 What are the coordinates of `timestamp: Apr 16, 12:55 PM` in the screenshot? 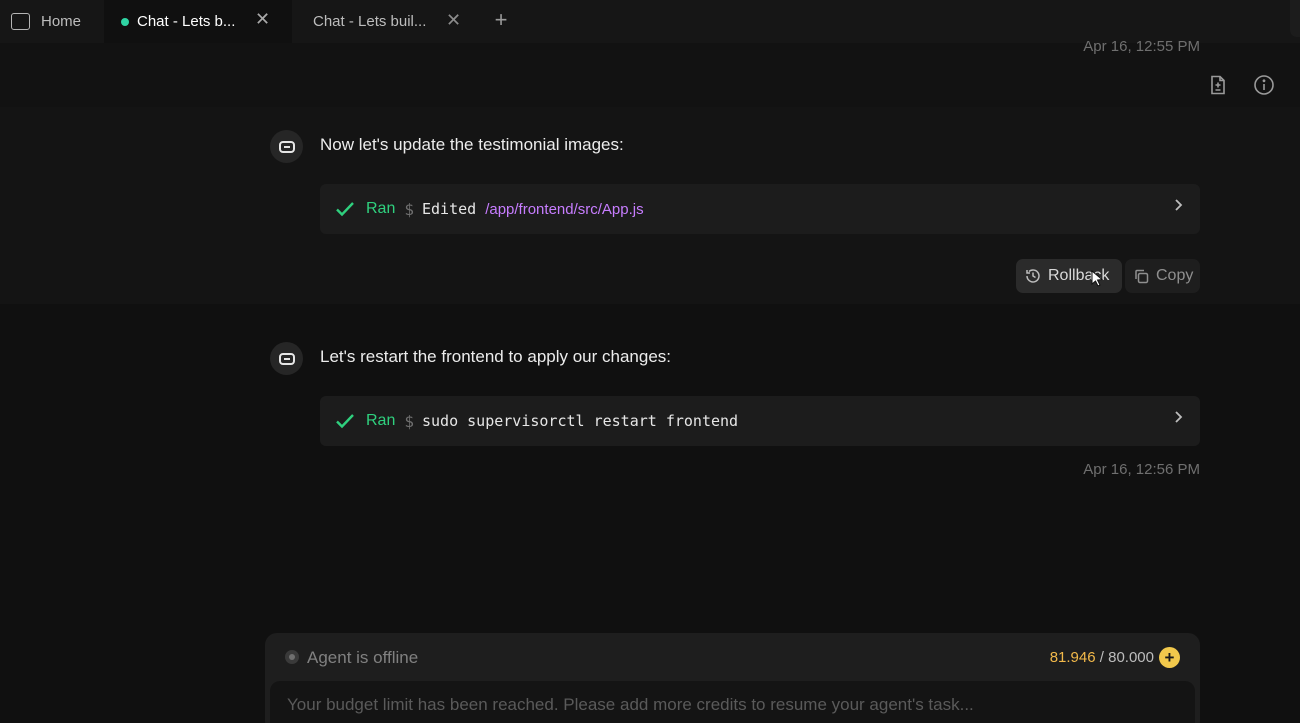 It's located at (1141, 46).